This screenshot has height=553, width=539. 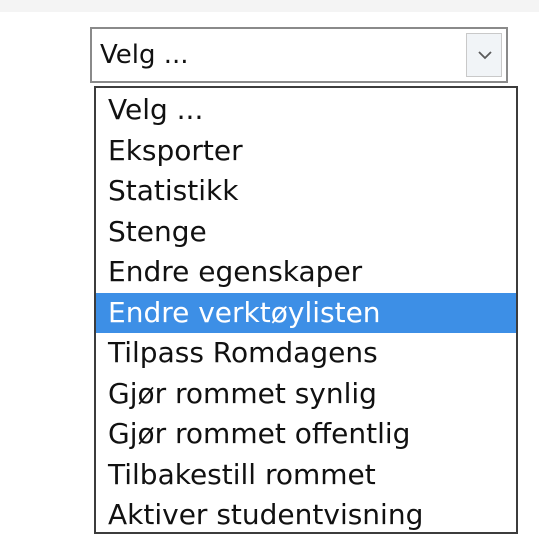 I want to click on option-endre-egenskaper: Endre egenskaper, so click(x=306, y=272).